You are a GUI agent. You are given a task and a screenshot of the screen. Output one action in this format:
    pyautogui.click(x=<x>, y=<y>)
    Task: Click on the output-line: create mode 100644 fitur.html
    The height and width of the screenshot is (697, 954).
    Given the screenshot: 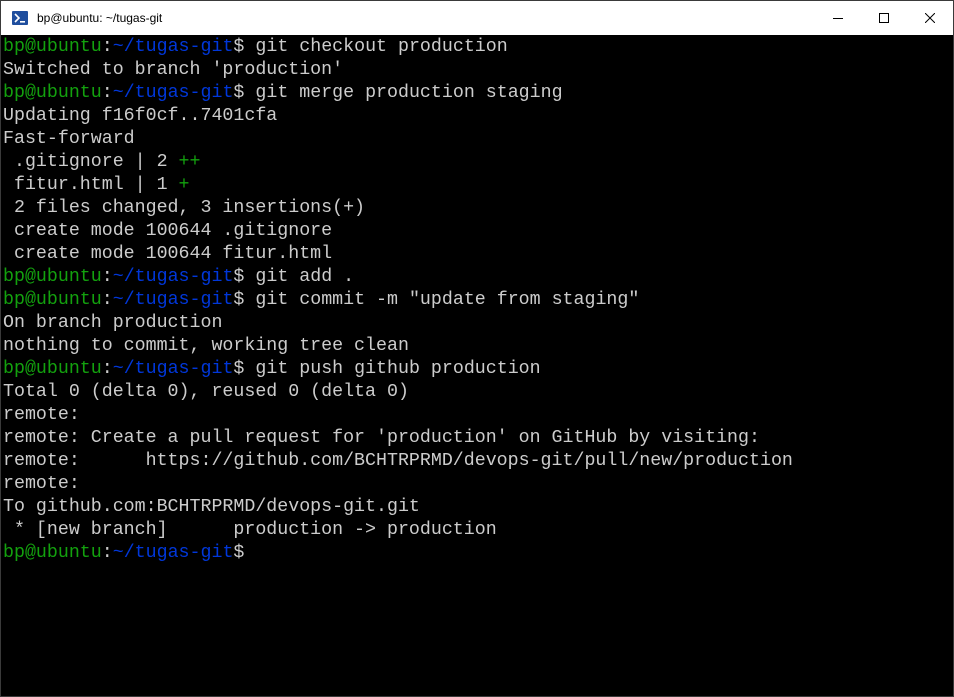 What is the action you would take?
    pyautogui.click(x=168, y=254)
    